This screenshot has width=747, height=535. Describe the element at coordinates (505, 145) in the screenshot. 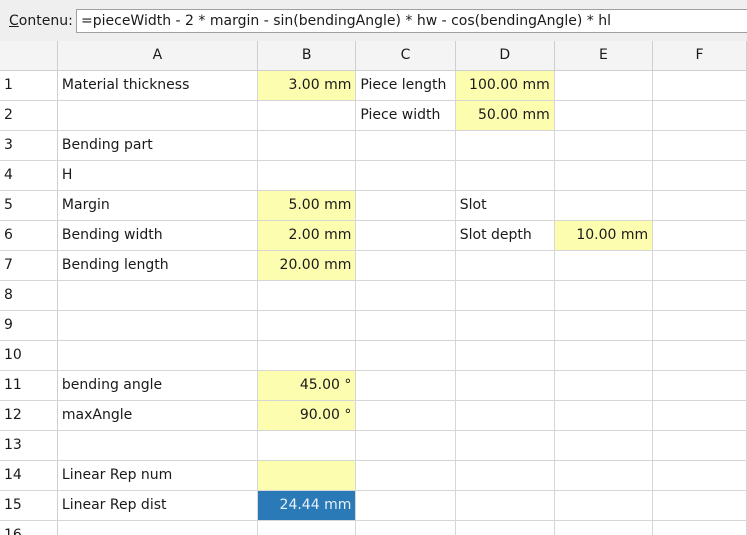

I see `cell-d3` at that location.